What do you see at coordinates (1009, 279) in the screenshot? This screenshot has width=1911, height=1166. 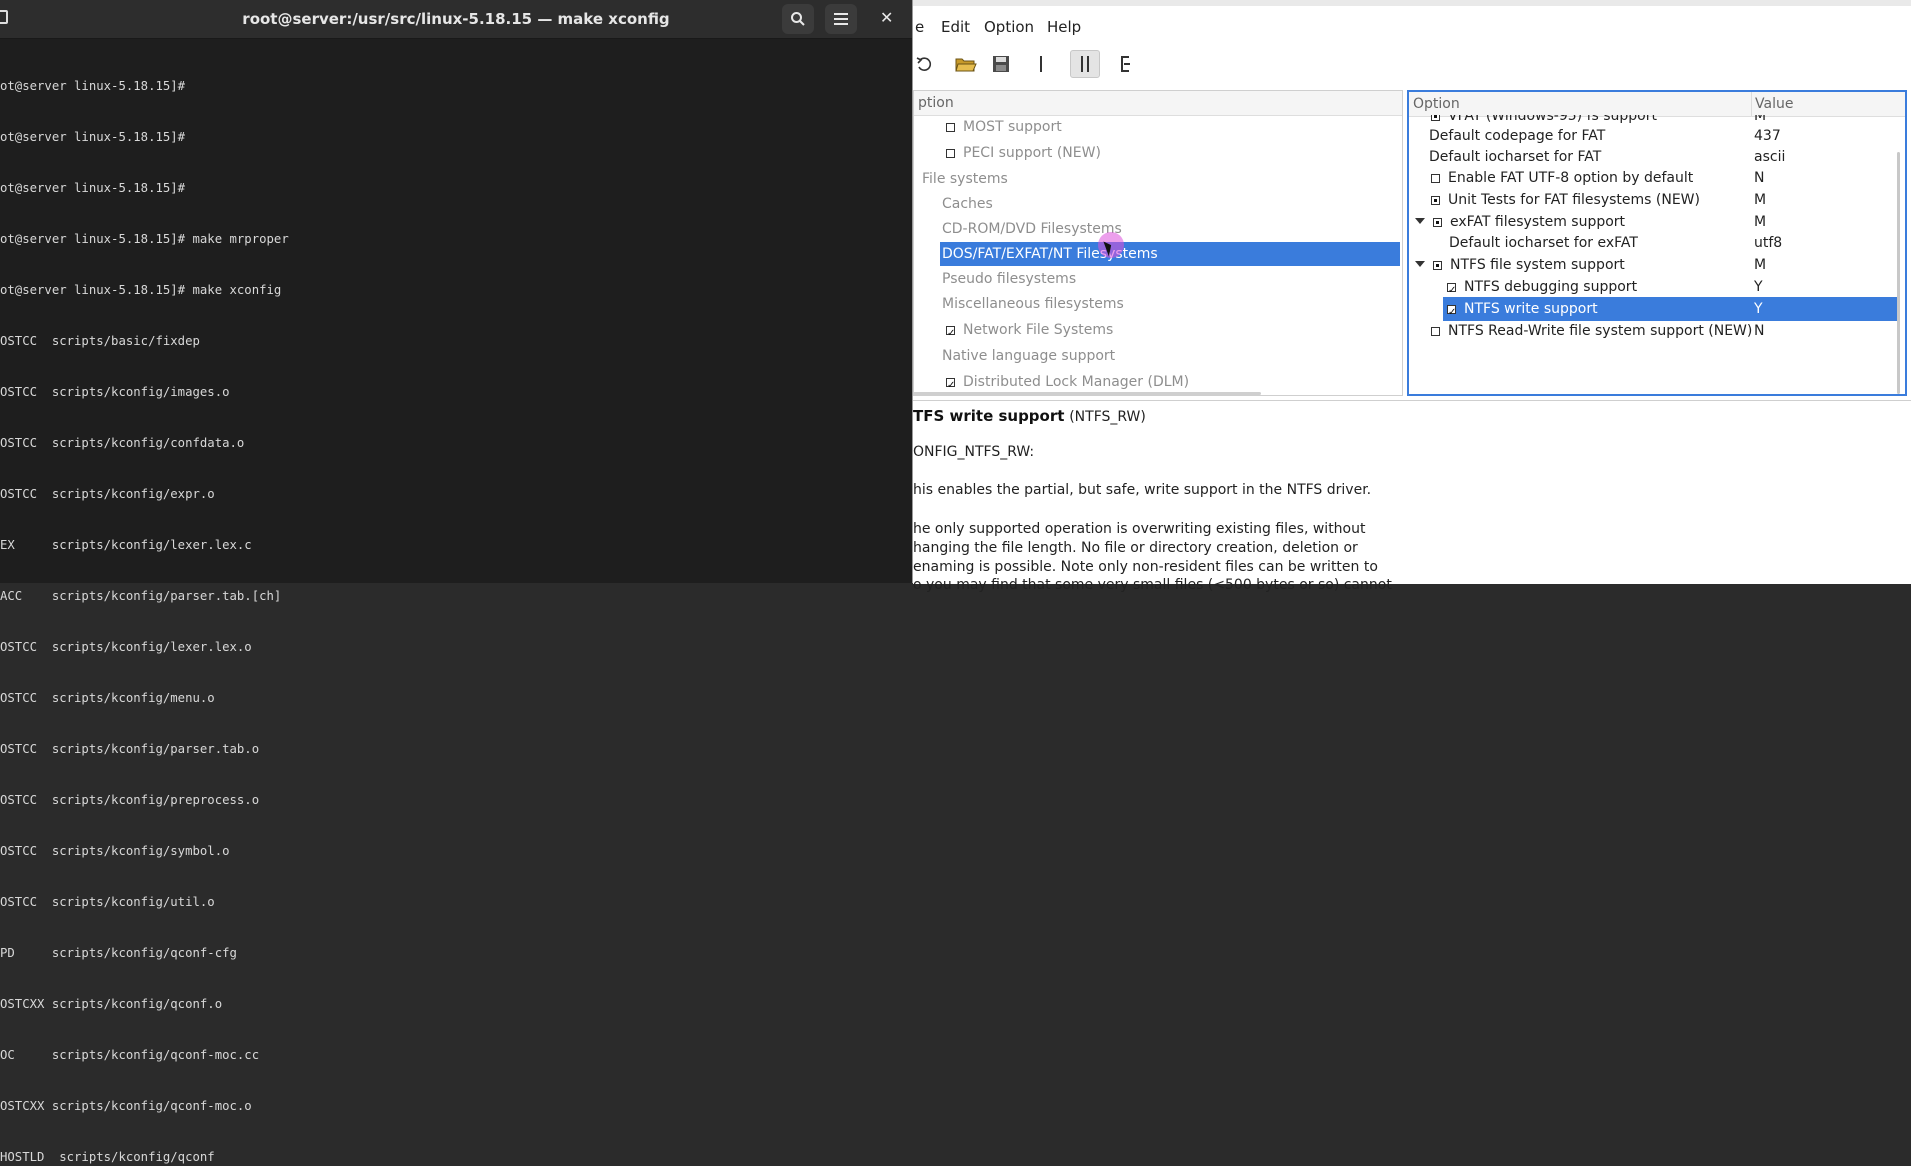 I see `tree-item-pseudo-fs: Pseudo filesystems` at bounding box center [1009, 279].